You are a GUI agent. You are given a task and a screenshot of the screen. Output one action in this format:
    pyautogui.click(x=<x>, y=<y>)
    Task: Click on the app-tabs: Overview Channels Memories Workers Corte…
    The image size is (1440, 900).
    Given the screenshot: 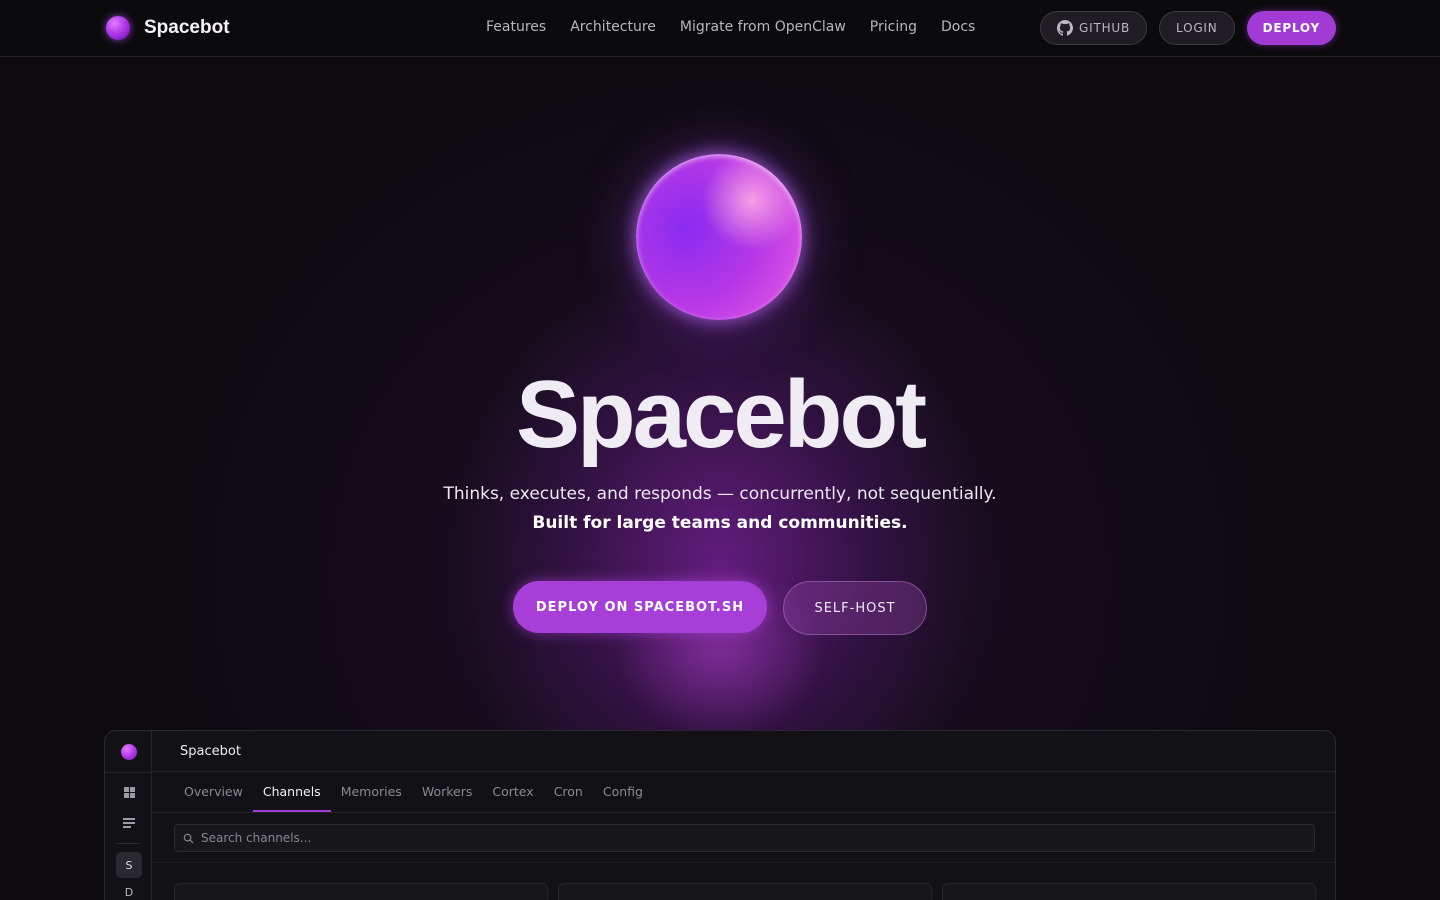 What is the action you would take?
    pyautogui.click(x=743, y=792)
    